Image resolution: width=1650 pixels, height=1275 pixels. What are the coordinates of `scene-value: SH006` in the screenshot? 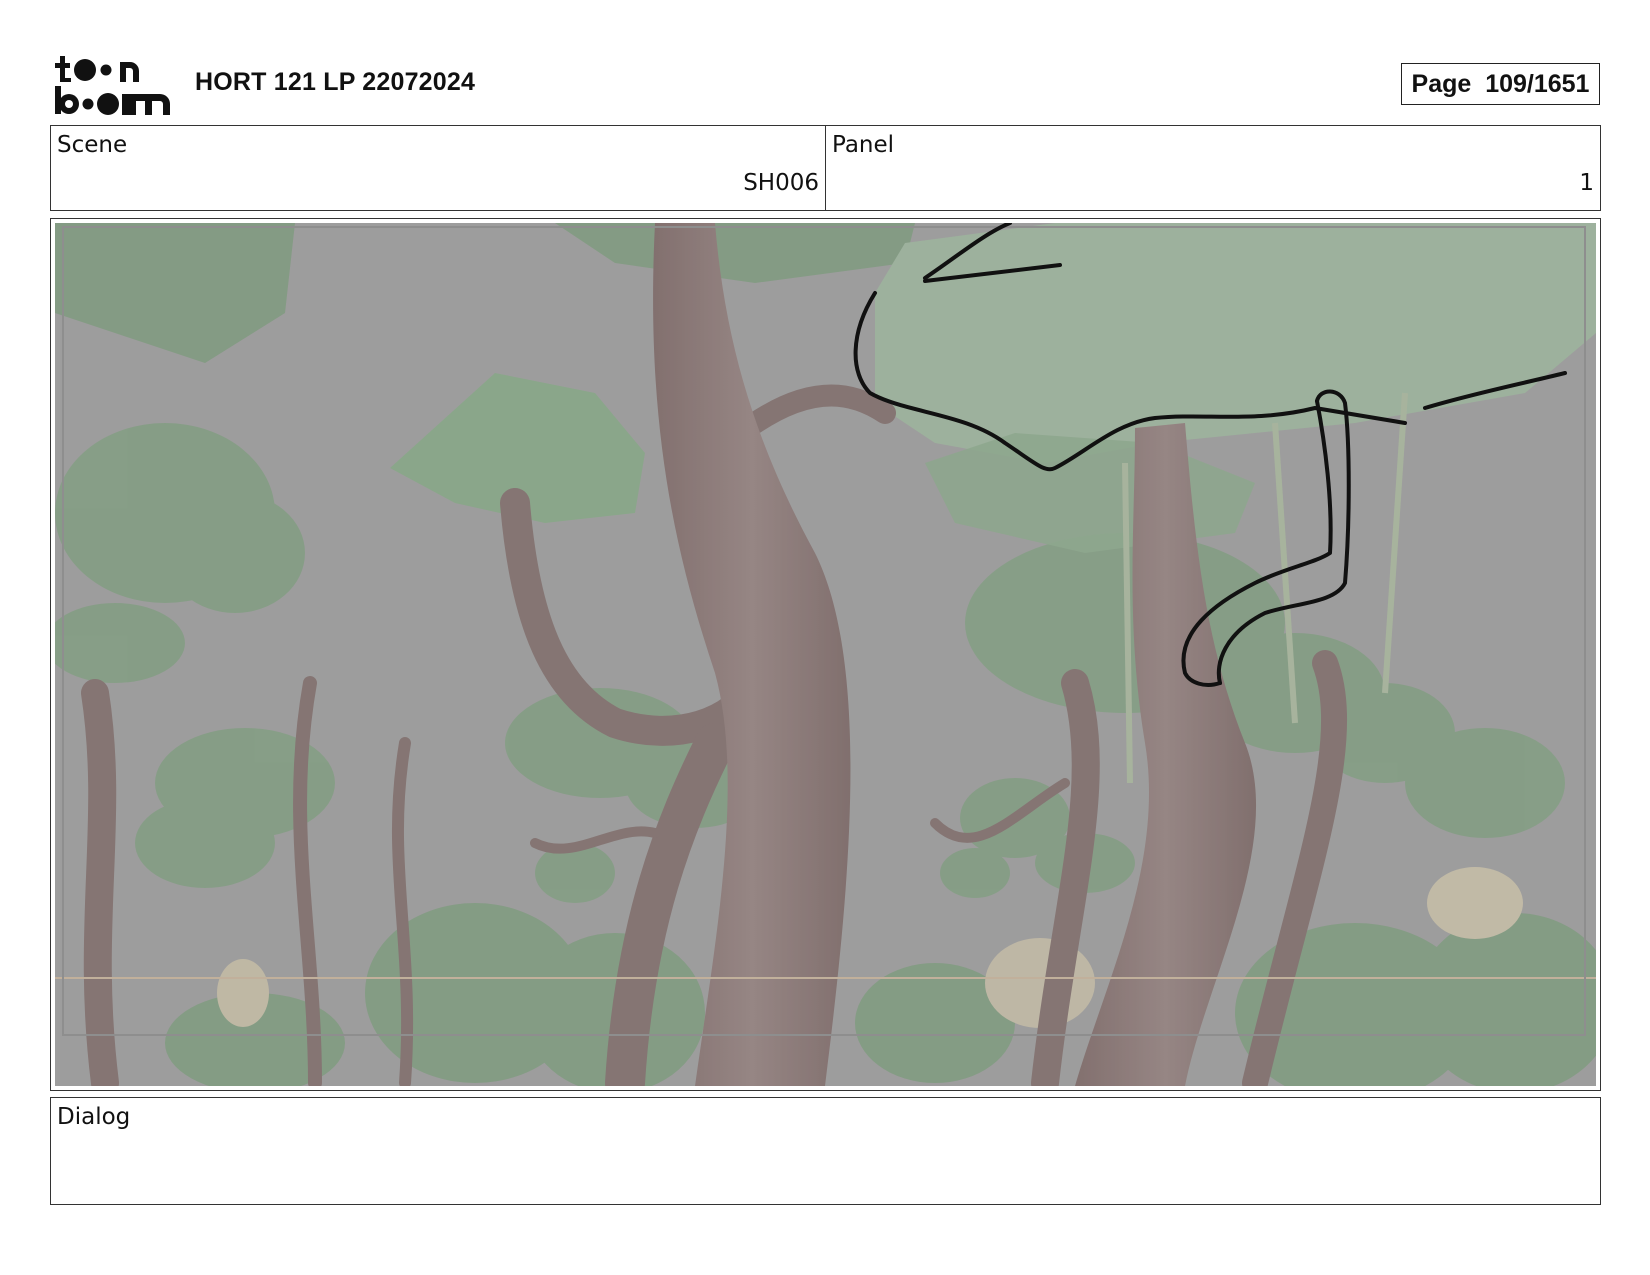 It's located at (781, 183).